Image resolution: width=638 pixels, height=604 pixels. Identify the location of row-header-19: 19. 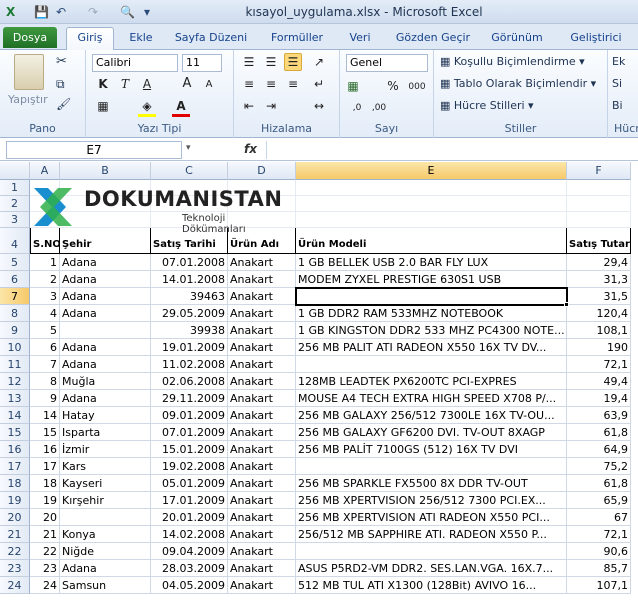
(15, 500).